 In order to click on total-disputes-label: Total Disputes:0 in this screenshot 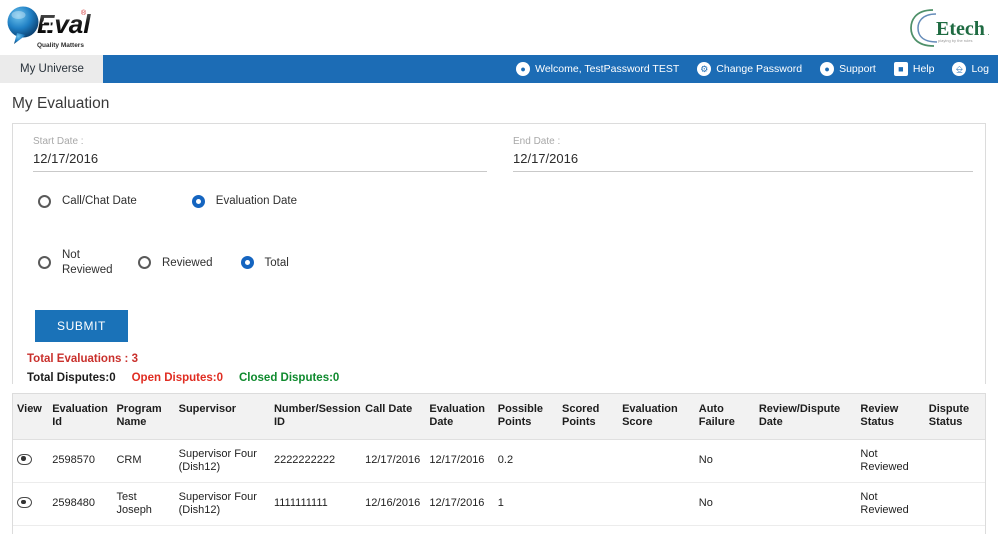, I will do `click(71, 378)`.